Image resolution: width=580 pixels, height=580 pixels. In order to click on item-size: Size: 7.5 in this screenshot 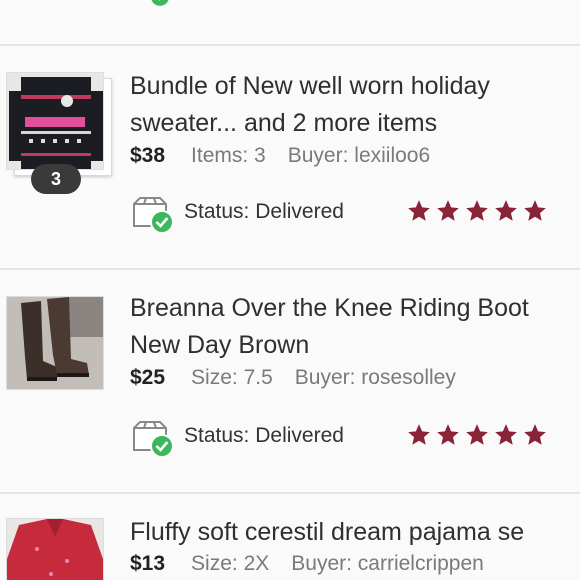, I will do `click(232, 377)`.